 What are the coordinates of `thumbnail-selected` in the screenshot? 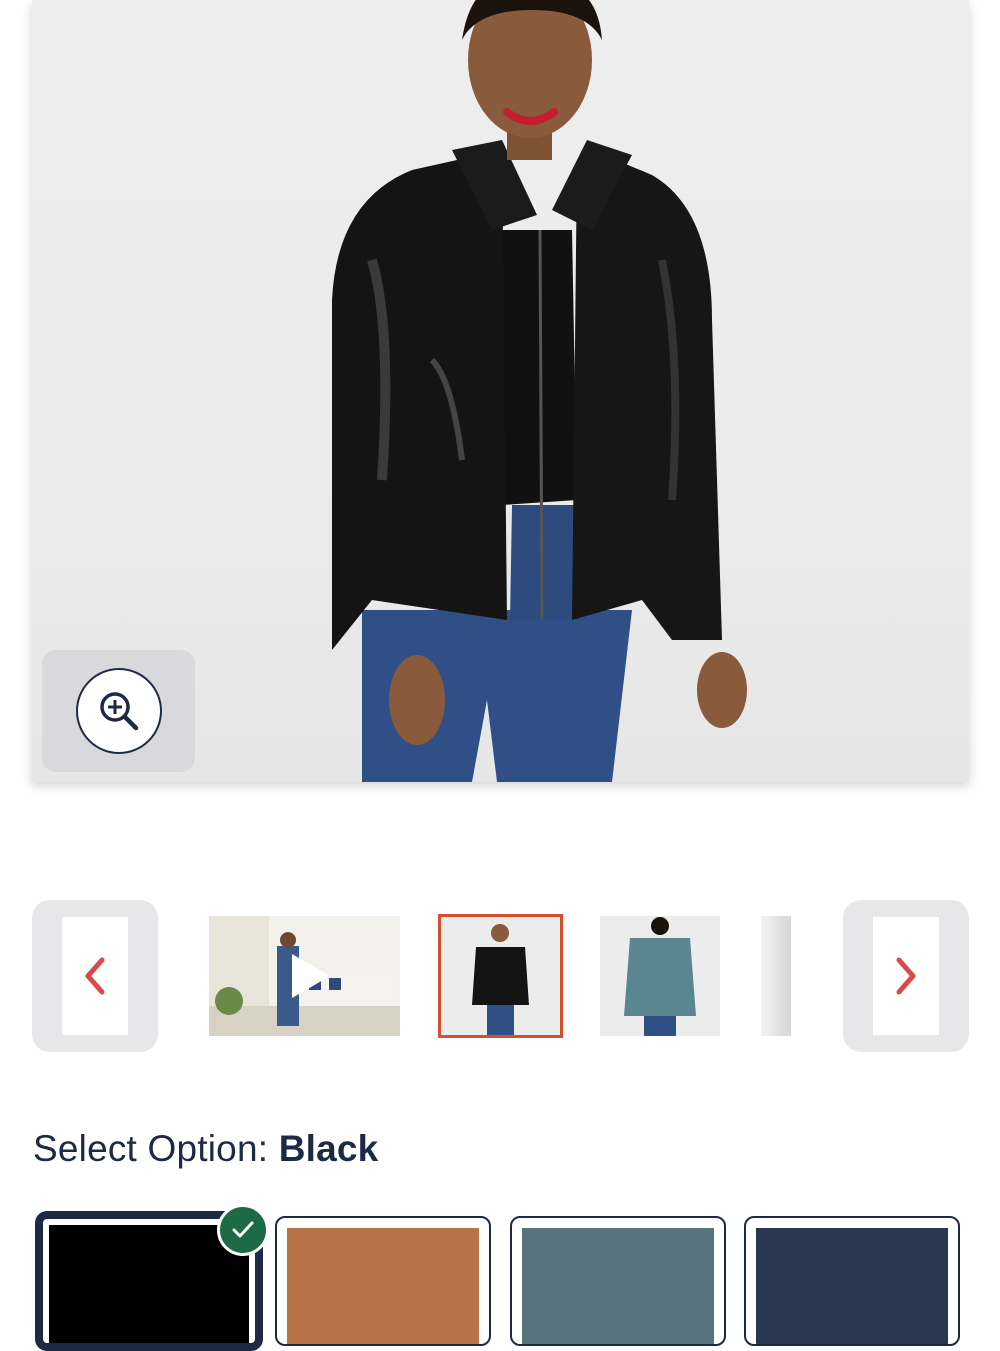 It's located at (500, 976).